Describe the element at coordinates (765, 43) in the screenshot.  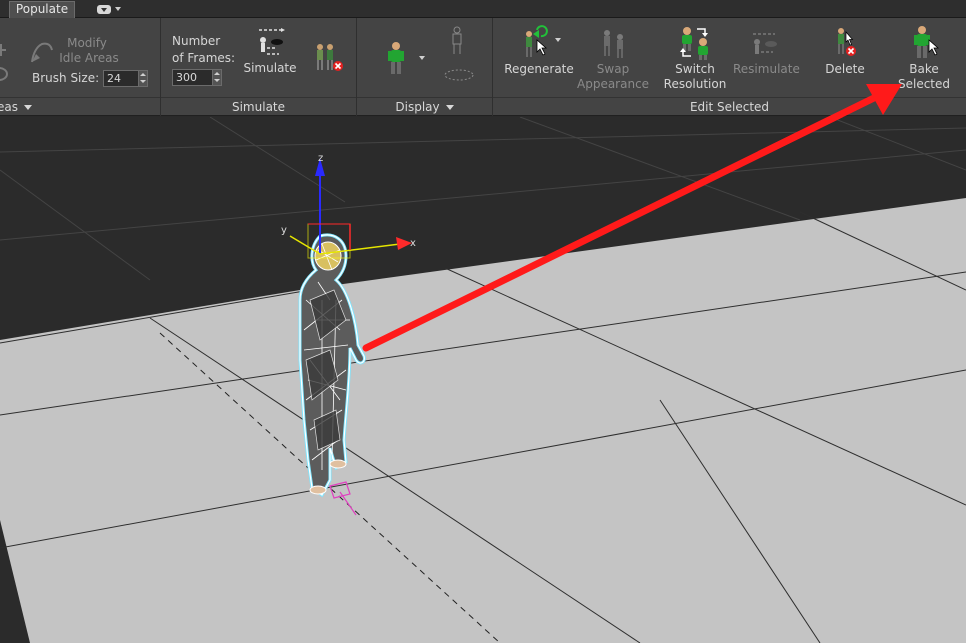
I see `resimulate-icon` at that location.